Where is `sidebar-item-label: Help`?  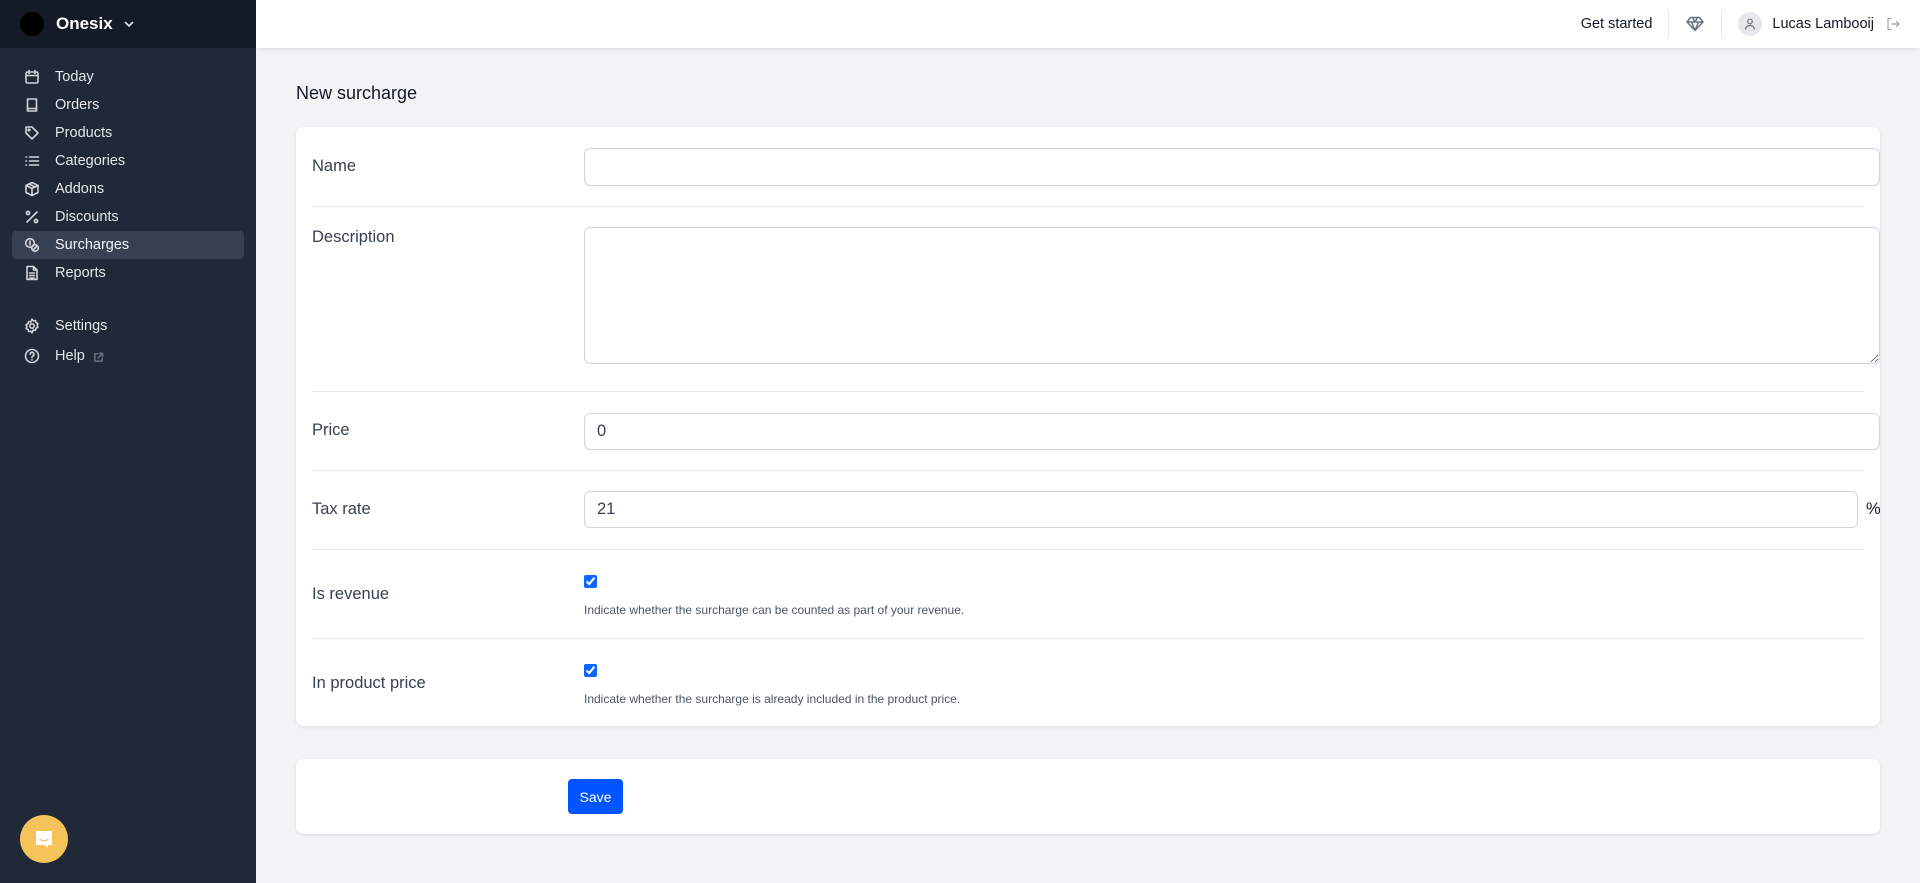
sidebar-item-label: Help is located at coordinates (70, 356).